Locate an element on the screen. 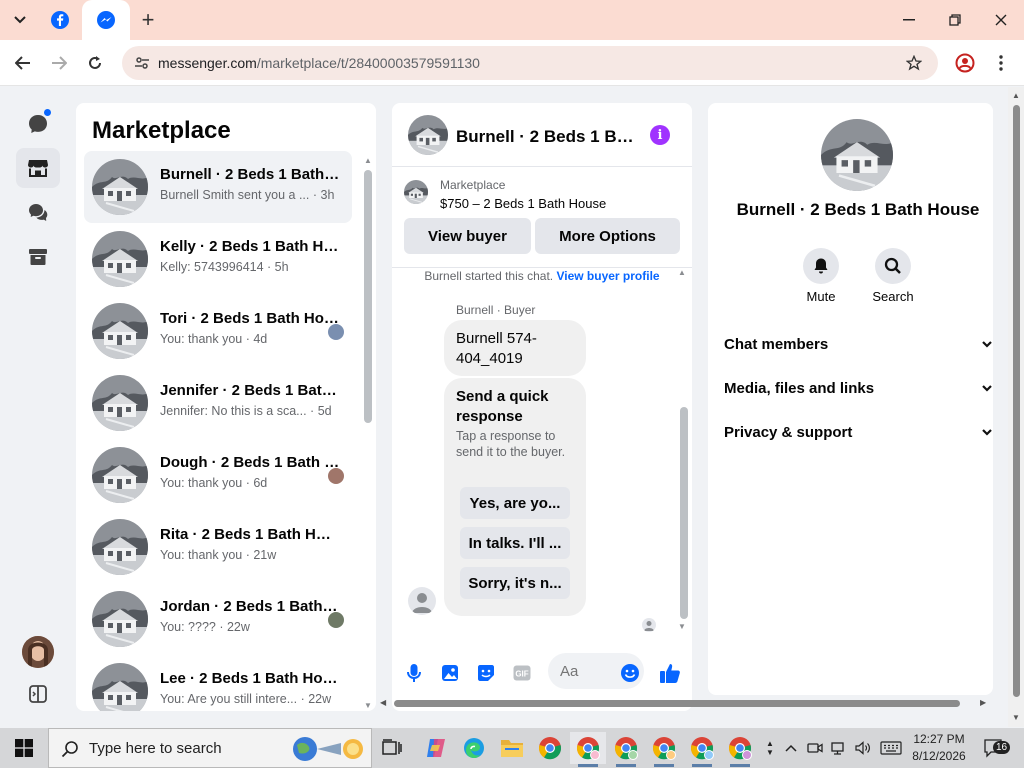 The image size is (1024, 768). section-chat-members: Chat members is located at coordinates (858, 344).